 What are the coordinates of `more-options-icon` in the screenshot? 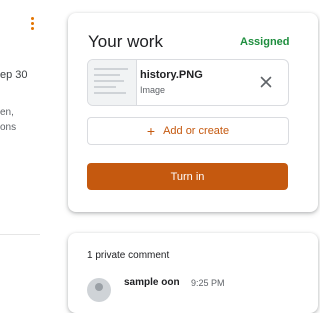 It's located at (33, 24).